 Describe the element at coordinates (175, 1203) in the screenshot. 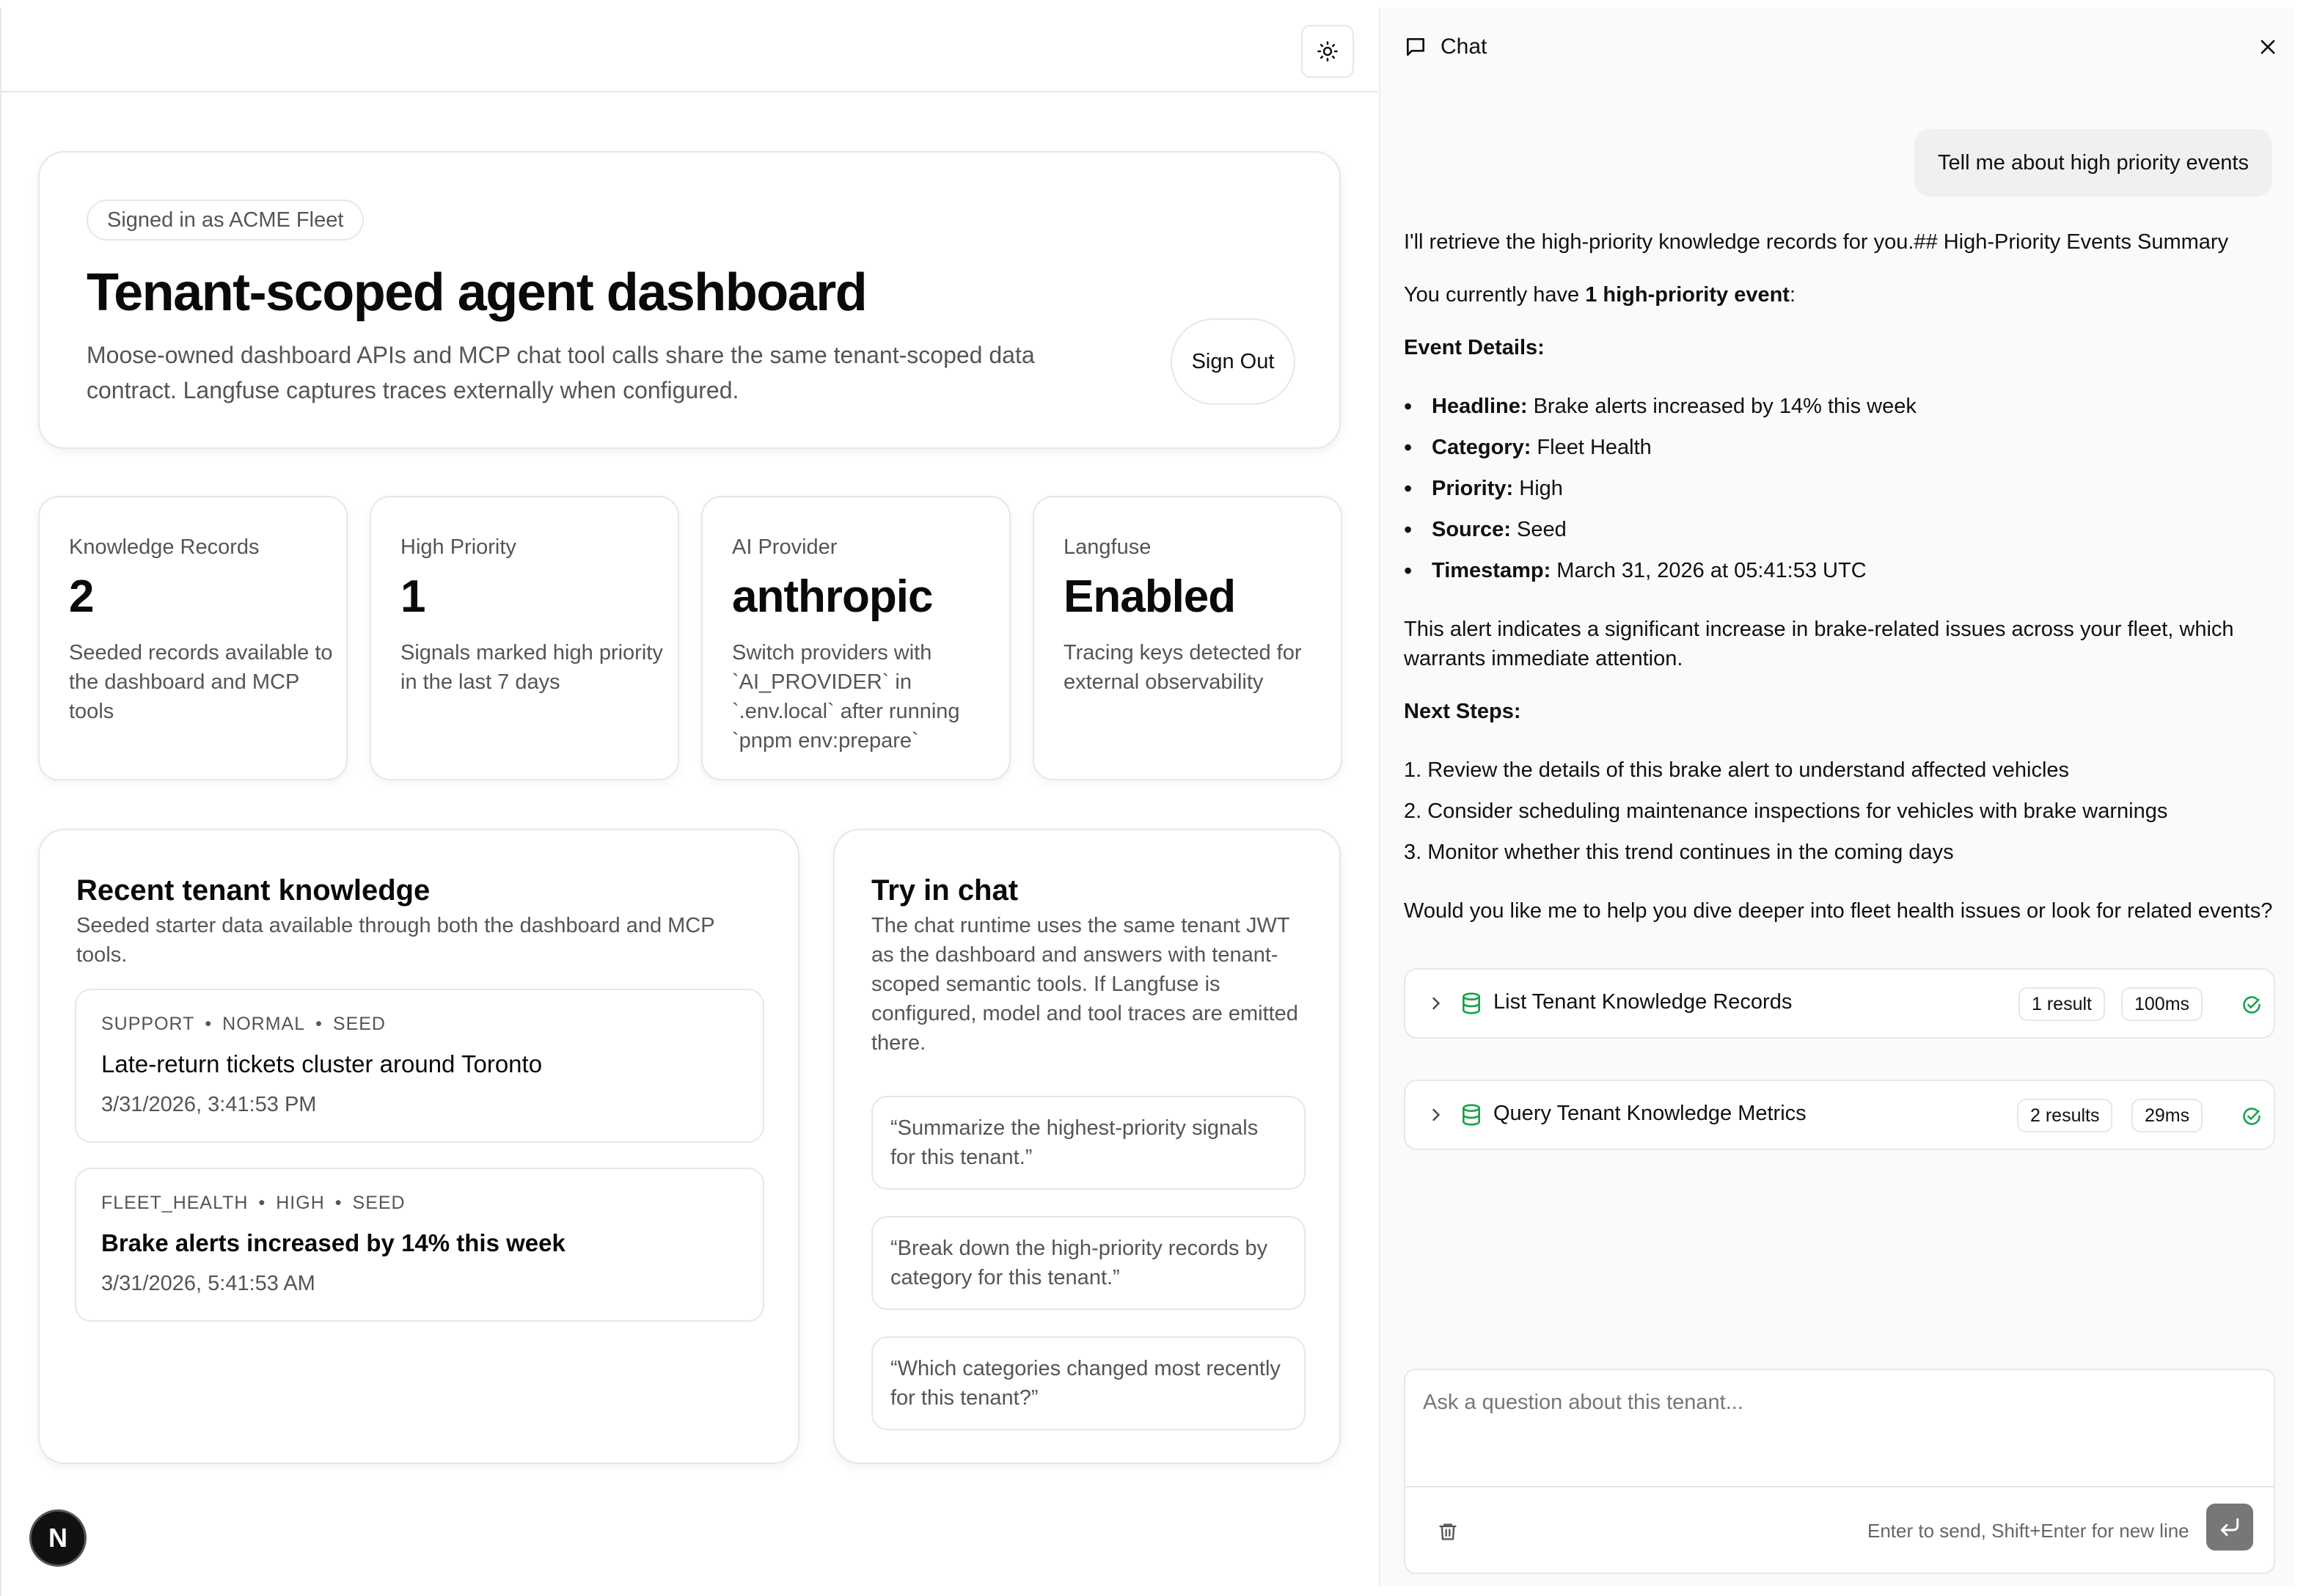

I see `knowledge-category: FLEET_HEALTH` at that location.